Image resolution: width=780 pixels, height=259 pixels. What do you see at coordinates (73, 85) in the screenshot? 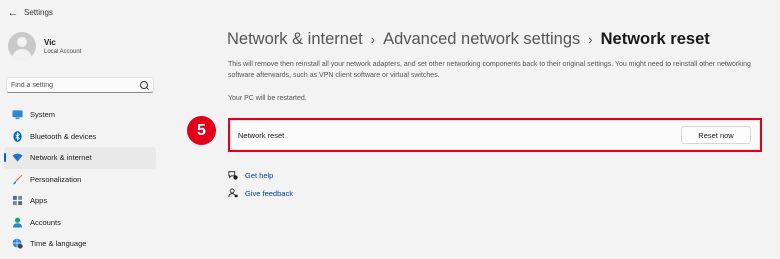
I see `search-input` at bounding box center [73, 85].